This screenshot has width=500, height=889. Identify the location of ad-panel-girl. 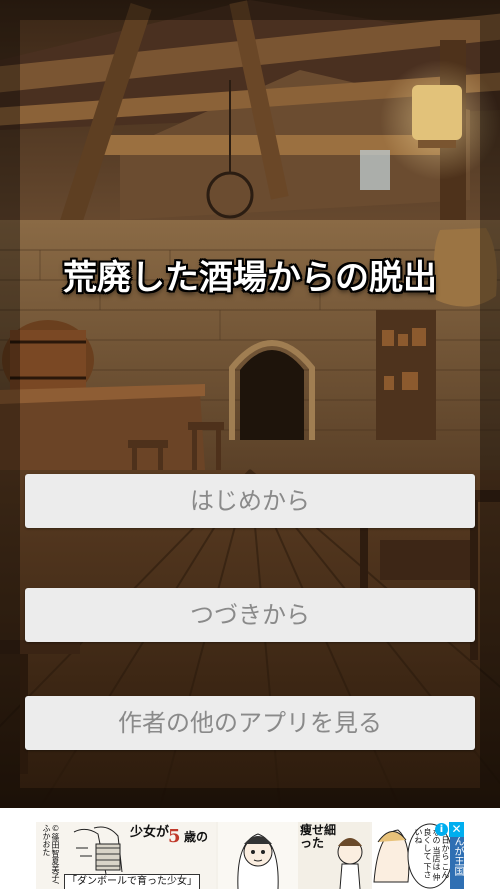
(258, 855).